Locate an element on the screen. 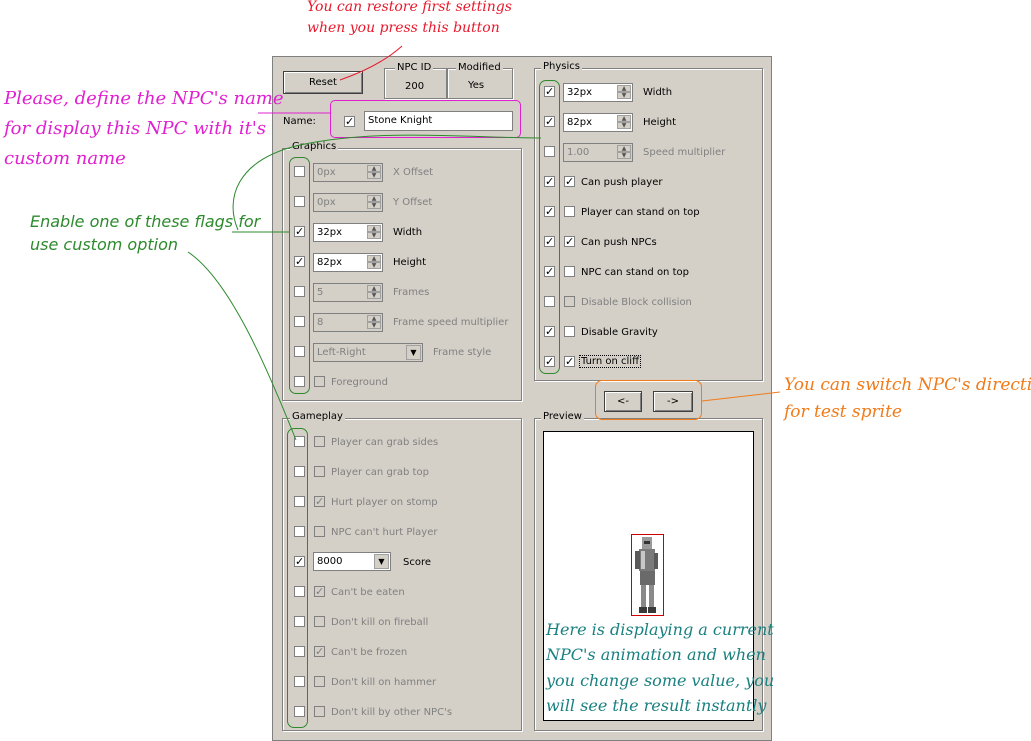 Image resolution: width=1031 pixels, height=741 pixels. preview-note-line2: NPC's animation and when is located at coordinates (656, 654).